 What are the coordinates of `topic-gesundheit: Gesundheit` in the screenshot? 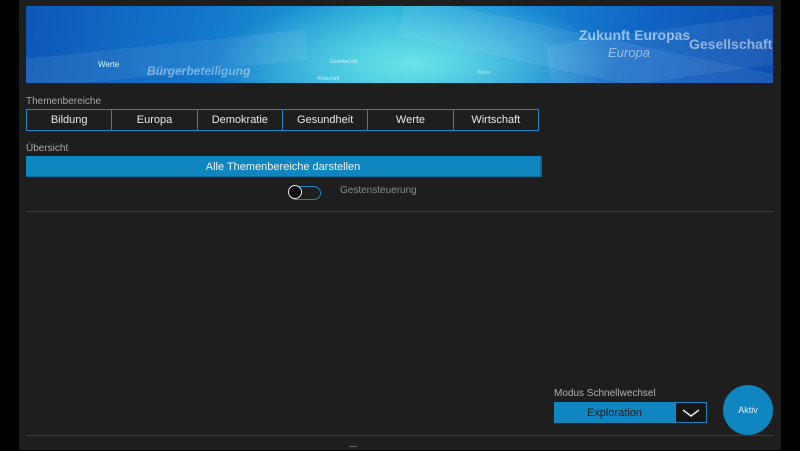 It's located at (326, 120).